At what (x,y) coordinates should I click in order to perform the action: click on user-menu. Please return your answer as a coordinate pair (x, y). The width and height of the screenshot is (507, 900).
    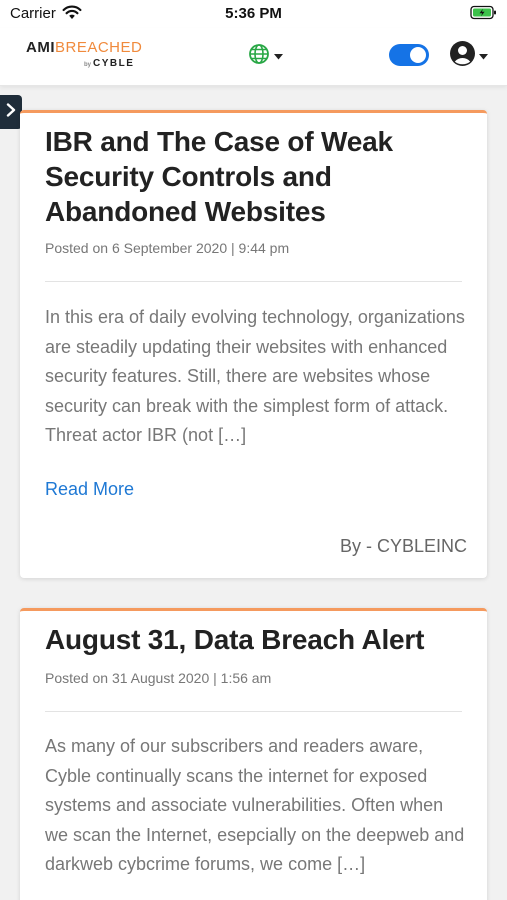
    Looking at the image, I should click on (470, 56).